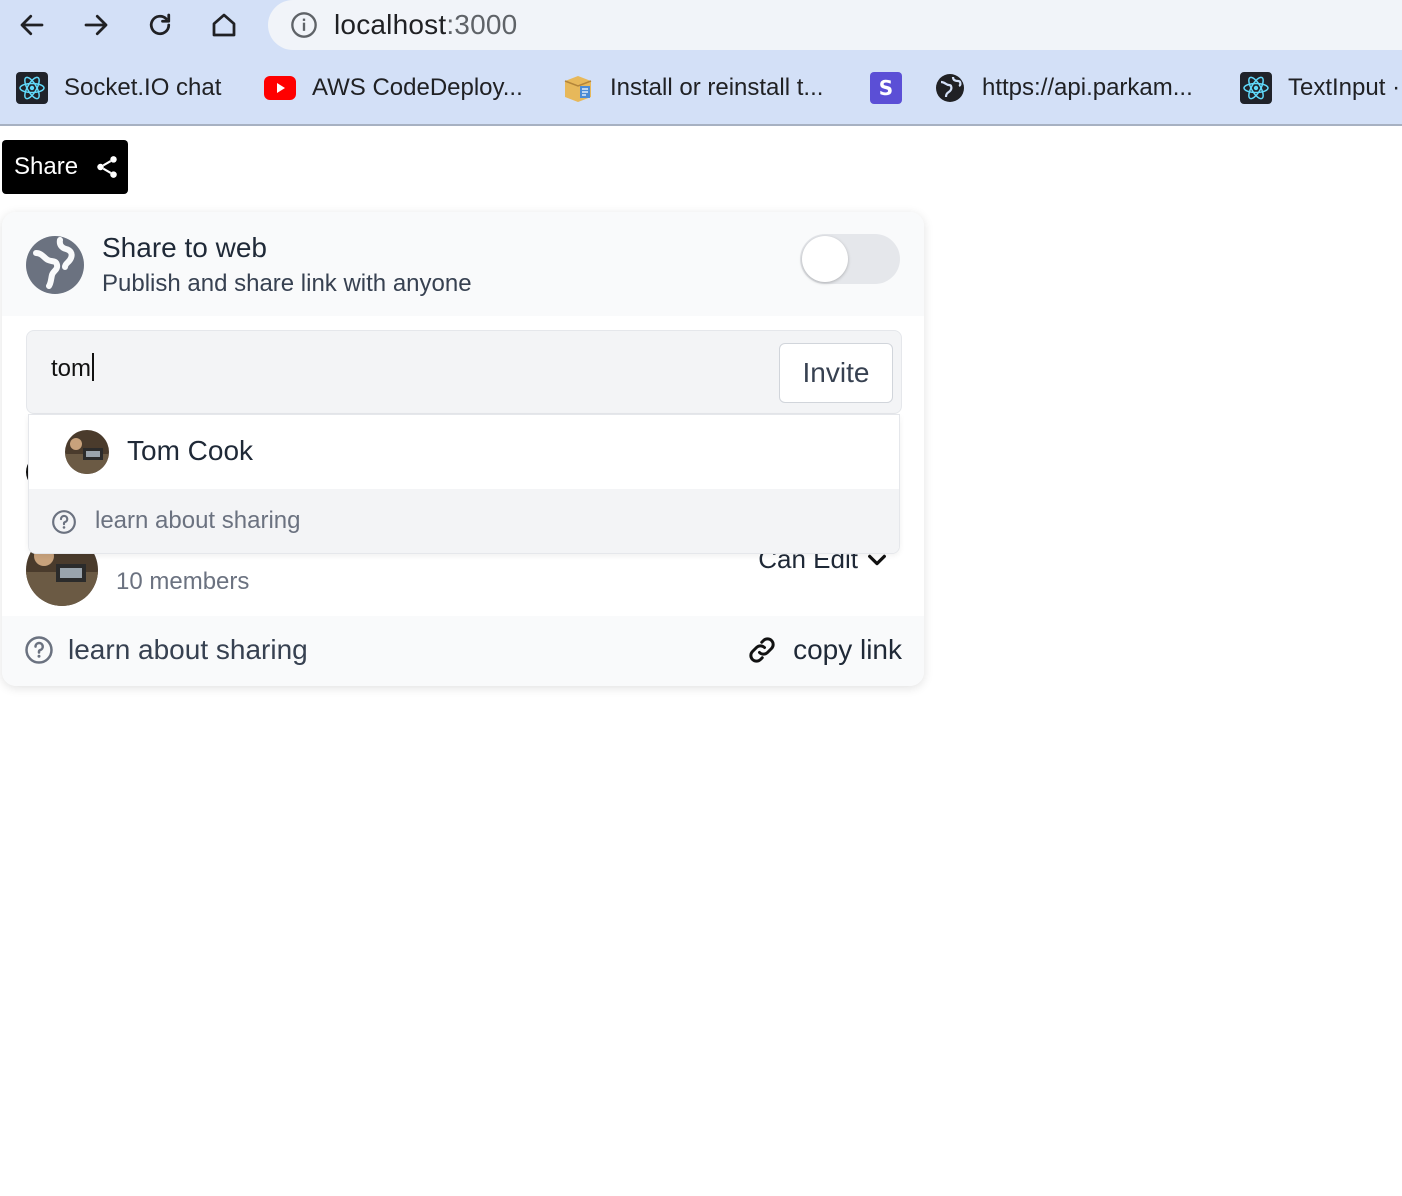 Image resolution: width=1402 pixels, height=1196 pixels. What do you see at coordinates (183, 581) in the screenshot?
I see `member-count: 10 members` at bounding box center [183, 581].